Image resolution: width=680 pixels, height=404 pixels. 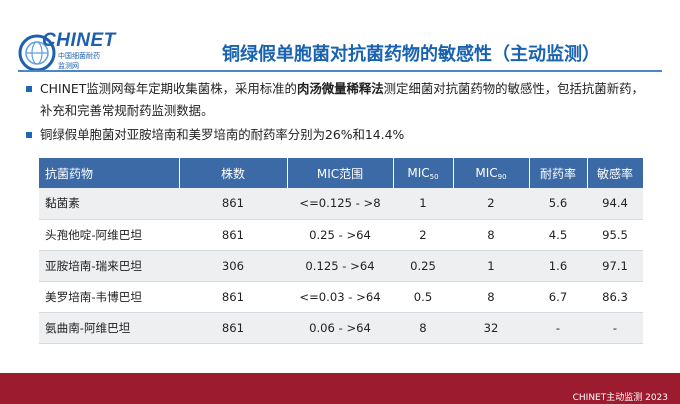 I want to click on table-row: 黏菌素 861 <=0.125 - >8 1 2 5.6 94.4, so click(x=341, y=204).